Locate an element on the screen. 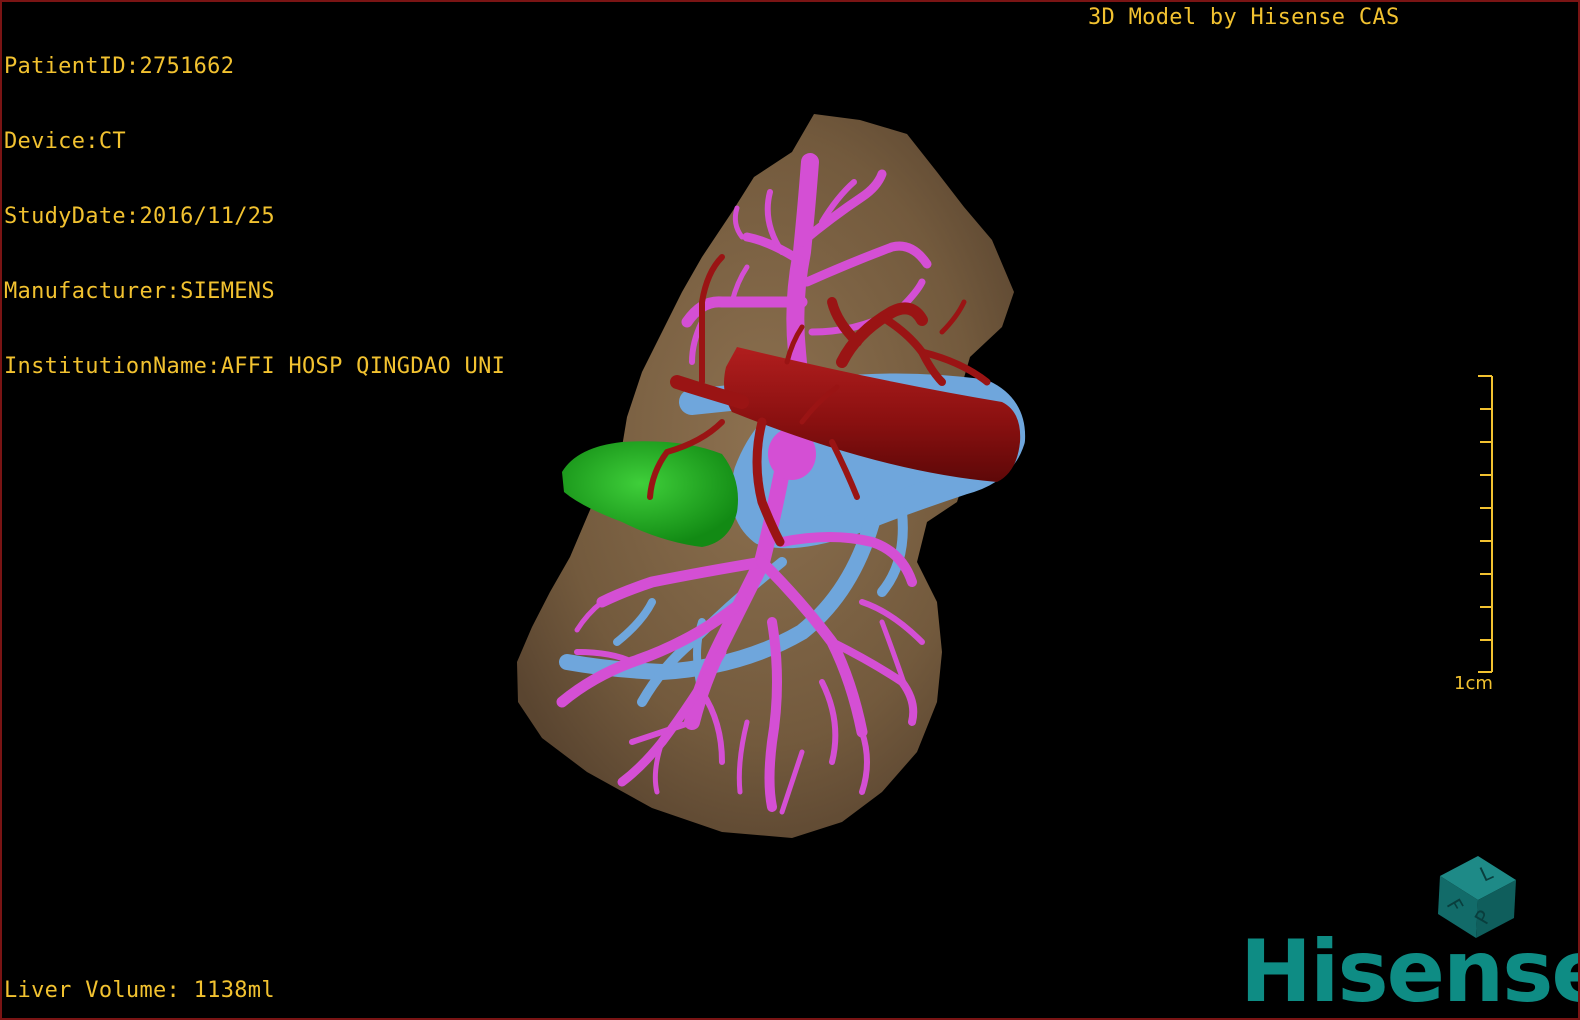 The image size is (1580, 1020). model-credit: 3D Model by Hisense CAS is located at coordinates (1244, 17).